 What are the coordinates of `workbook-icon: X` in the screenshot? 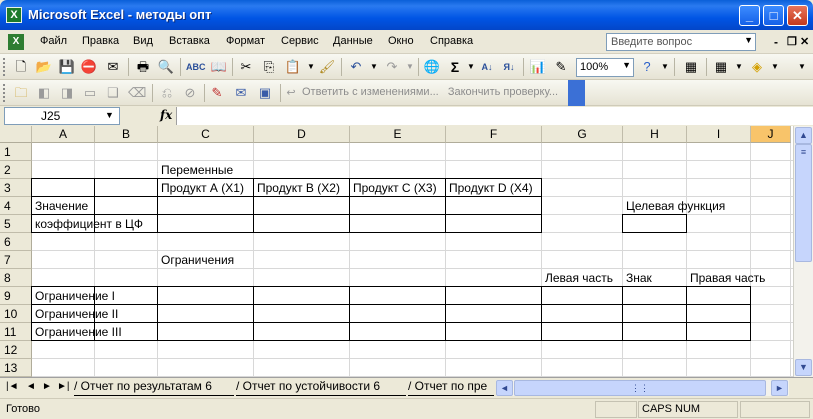 It's located at (16, 42).